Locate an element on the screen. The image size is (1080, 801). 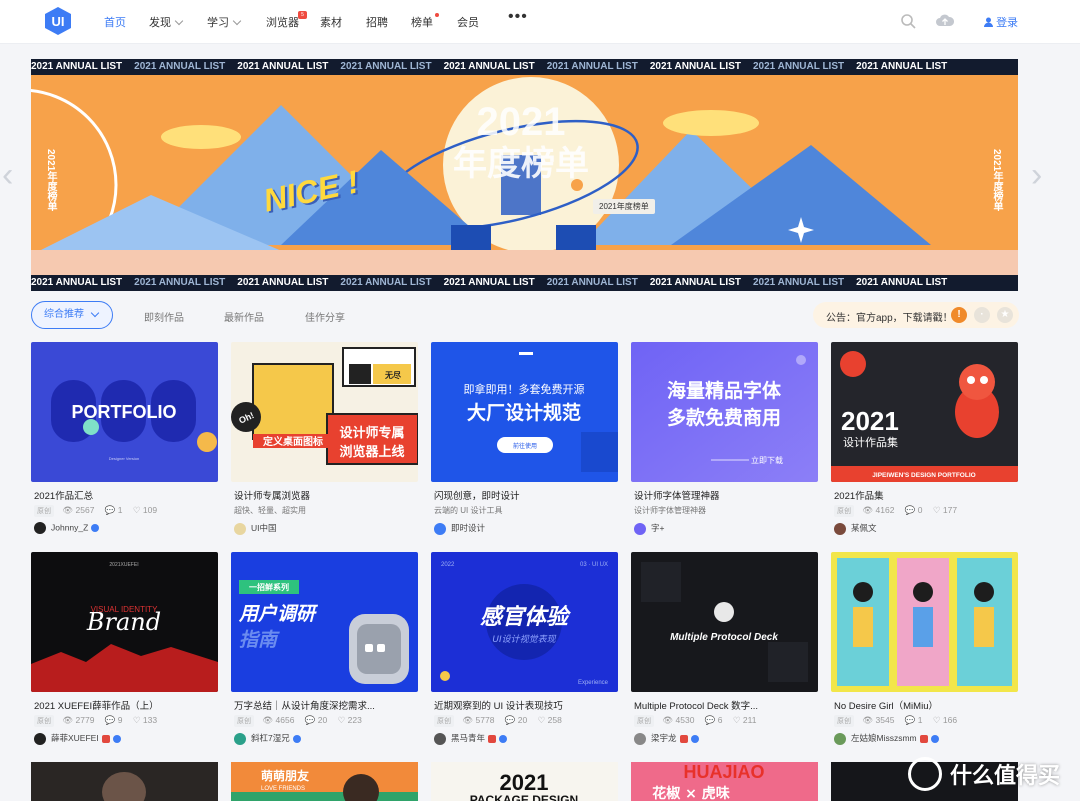
nav-home: 首页 is located at coordinates (115, 22).